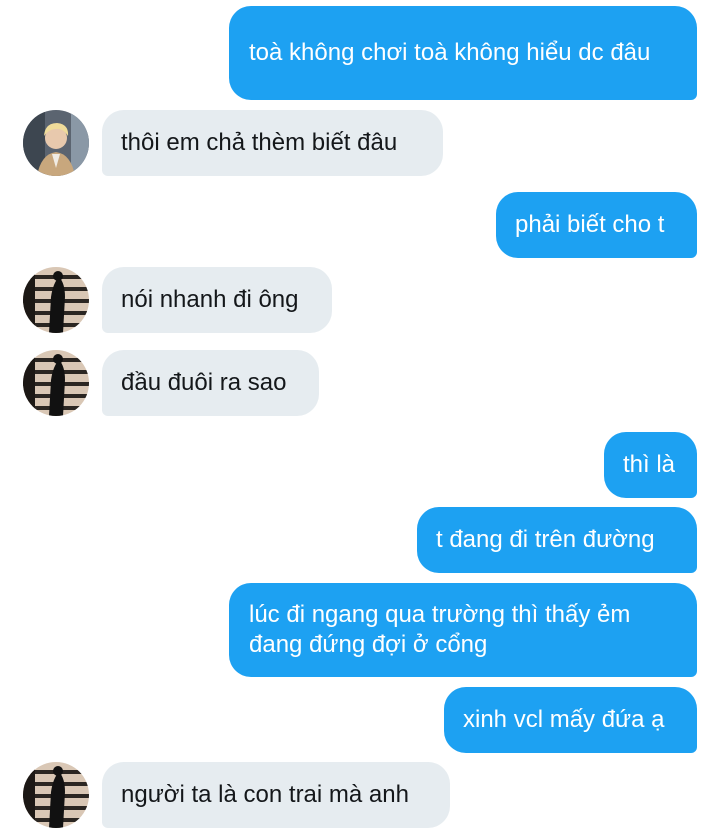 This screenshot has width=719, height=840. I want to click on message-bubble-outgoing: thì là, so click(650, 465).